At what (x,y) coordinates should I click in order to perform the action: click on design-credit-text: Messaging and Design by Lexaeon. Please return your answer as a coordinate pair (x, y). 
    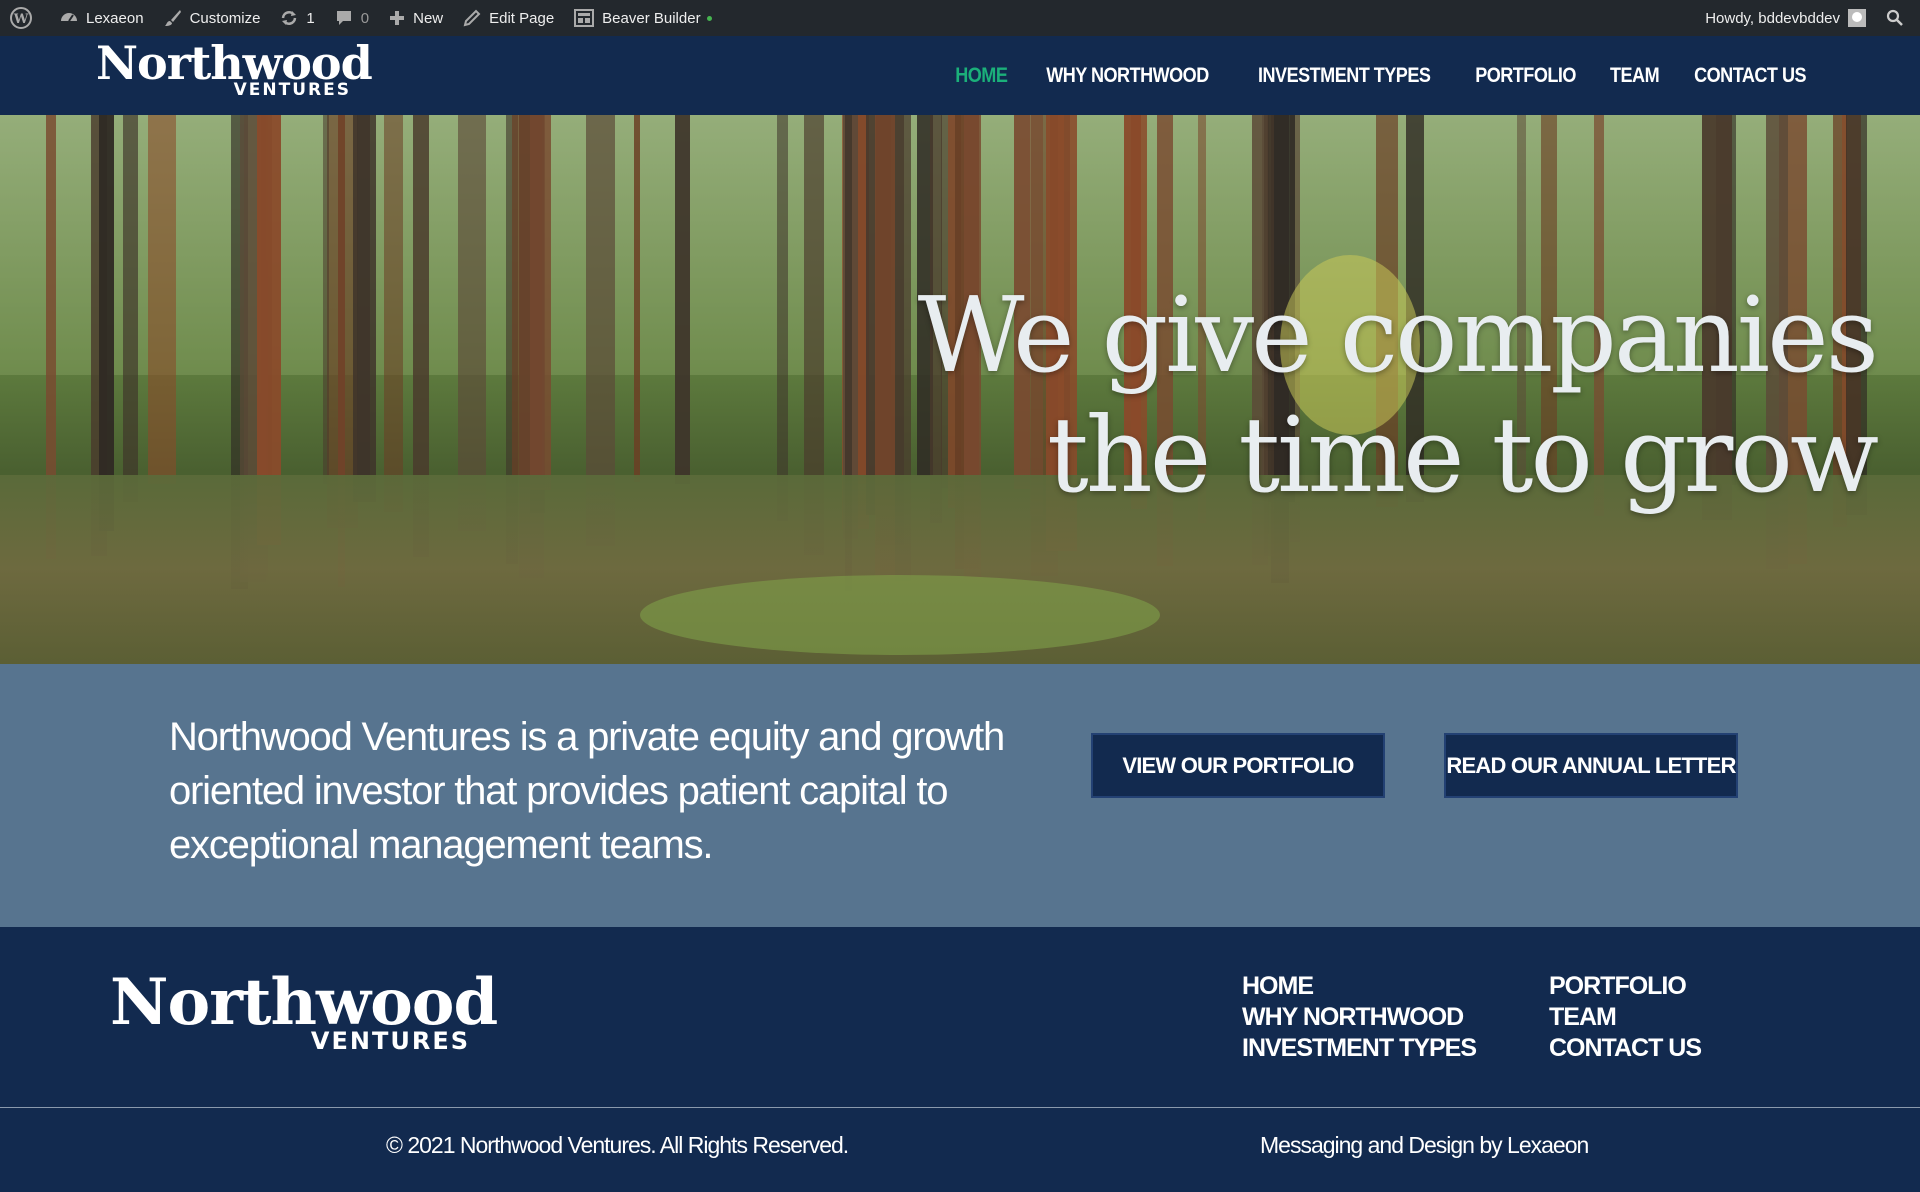
    Looking at the image, I should click on (1424, 1145).